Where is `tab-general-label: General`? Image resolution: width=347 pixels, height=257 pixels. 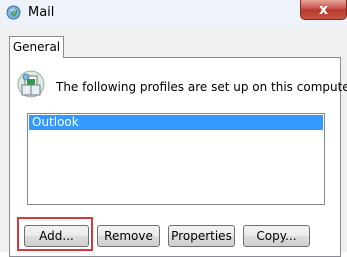 tab-general-label: General is located at coordinates (36, 47).